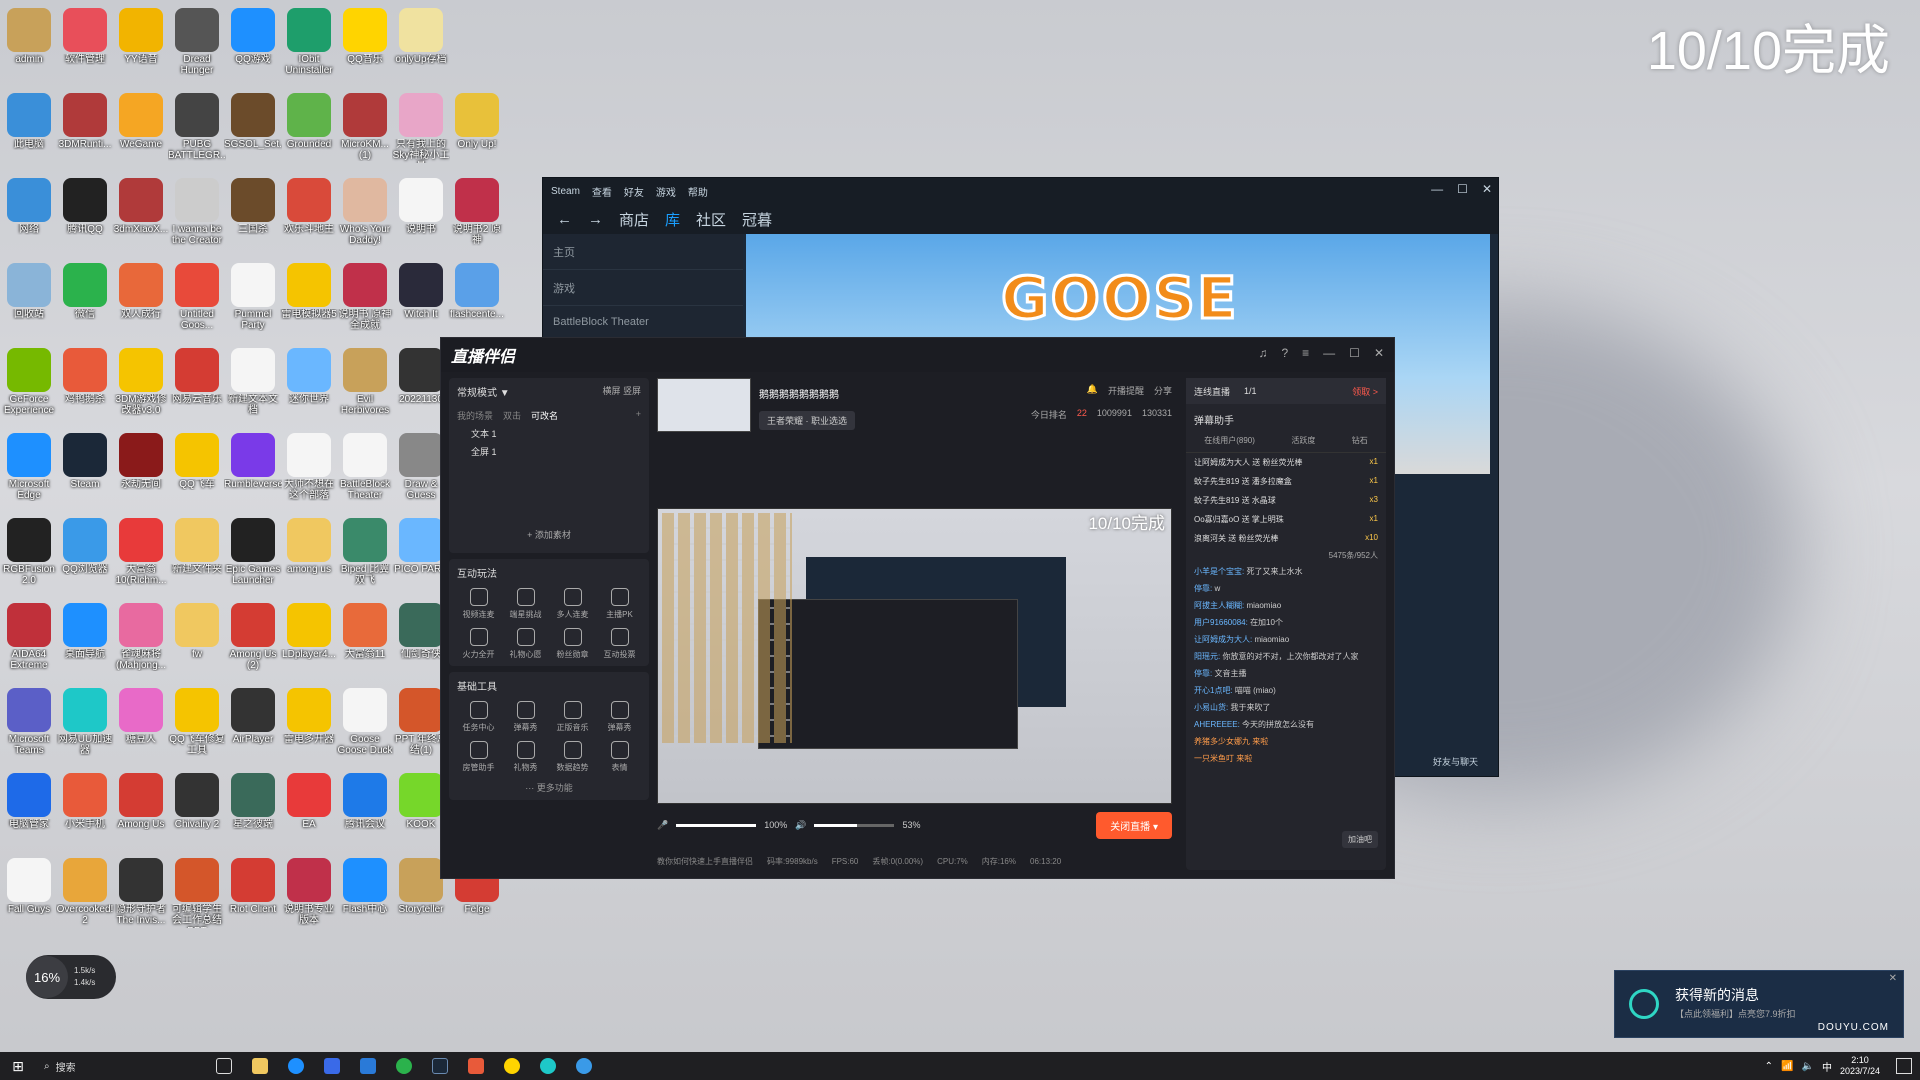 The height and width of the screenshot is (1080, 1920). What do you see at coordinates (1860, 1066) in the screenshot?
I see `clock: 2:10 2023/7/24` at bounding box center [1860, 1066].